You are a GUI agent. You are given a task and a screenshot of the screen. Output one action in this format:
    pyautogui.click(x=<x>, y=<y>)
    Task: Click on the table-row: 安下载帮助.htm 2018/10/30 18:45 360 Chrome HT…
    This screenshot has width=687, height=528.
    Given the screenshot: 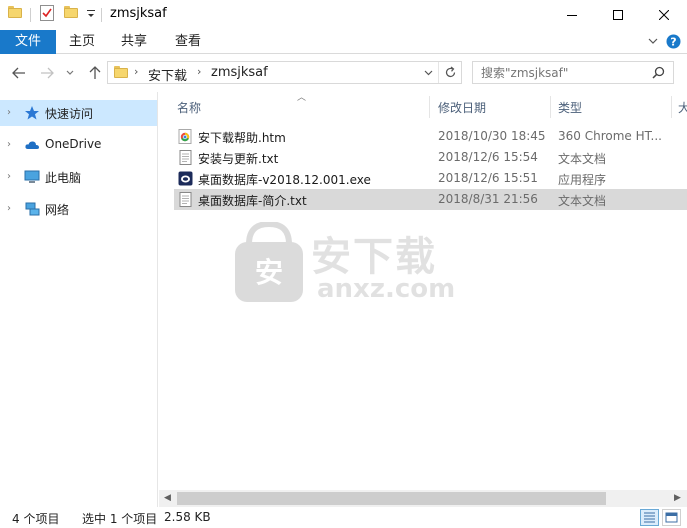 What is the action you would take?
    pyautogui.click(x=430, y=136)
    